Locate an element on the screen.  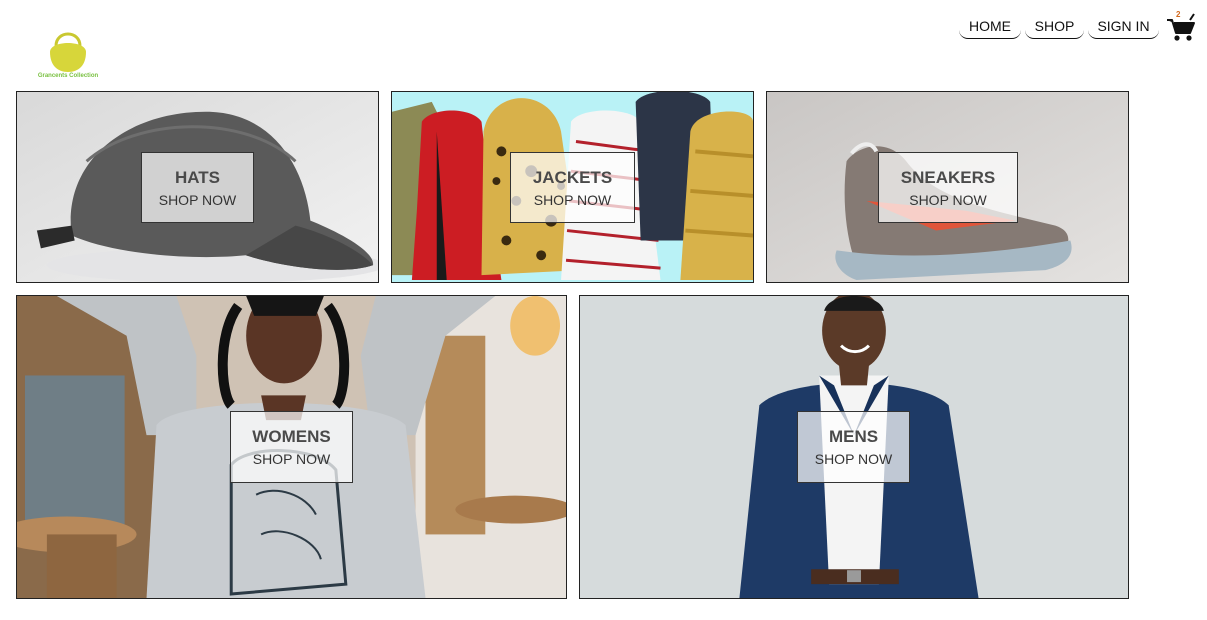
shopping-cart-icon is located at coordinates (1181, 27).